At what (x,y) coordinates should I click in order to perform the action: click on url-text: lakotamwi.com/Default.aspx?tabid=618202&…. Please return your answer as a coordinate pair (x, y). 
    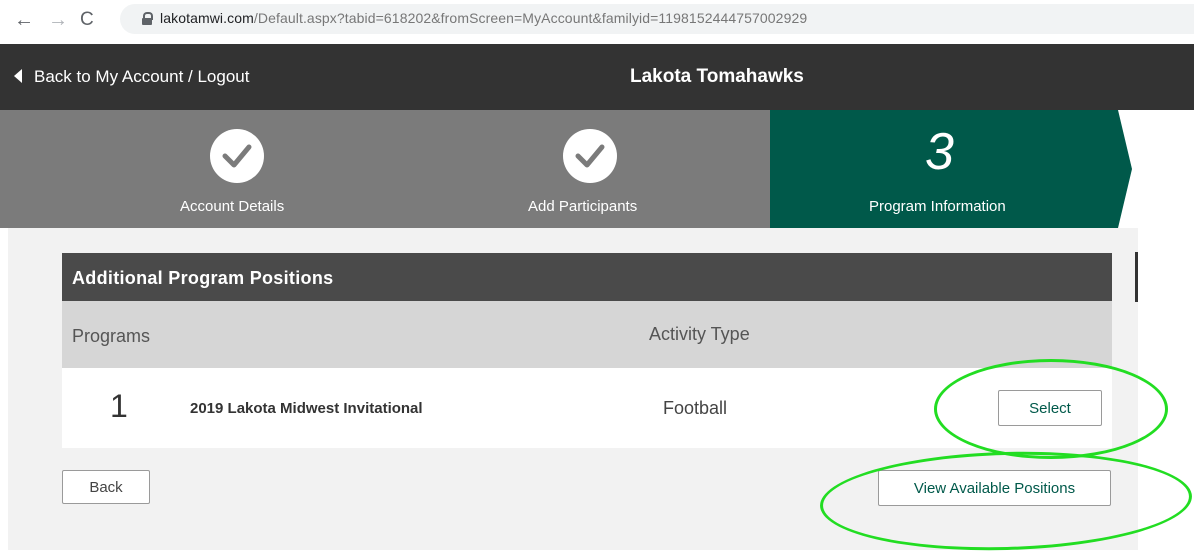
    Looking at the image, I should click on (484, 18).